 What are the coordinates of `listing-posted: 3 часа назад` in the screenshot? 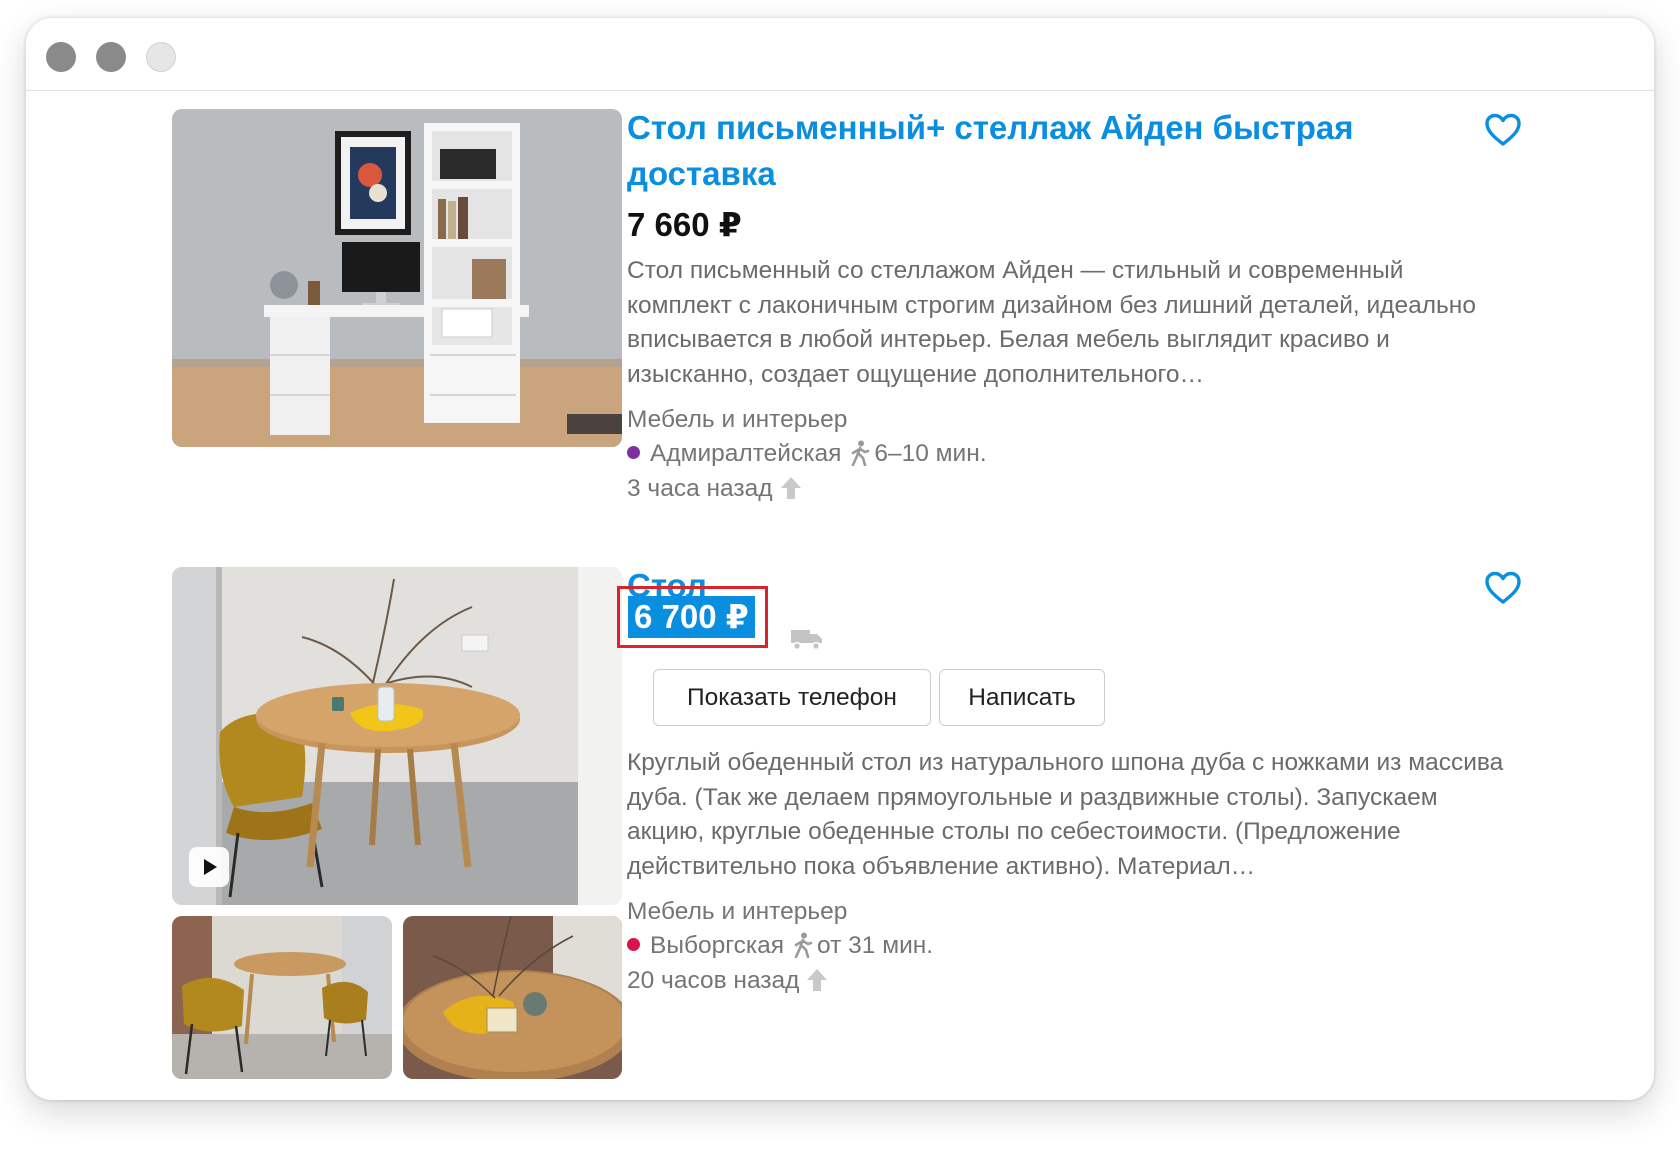 It's located at (715, 489).